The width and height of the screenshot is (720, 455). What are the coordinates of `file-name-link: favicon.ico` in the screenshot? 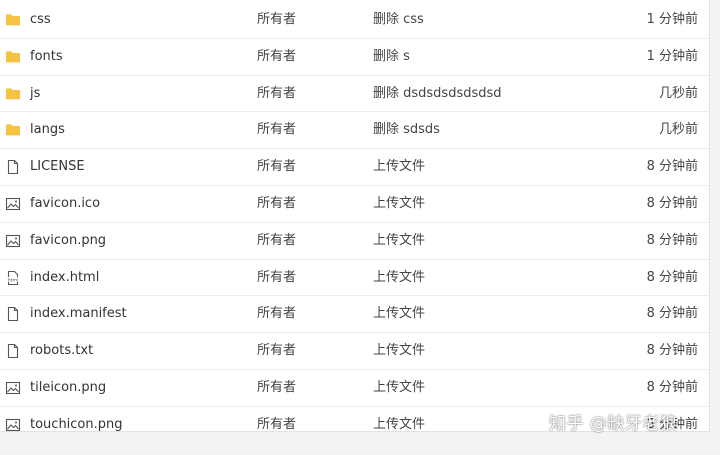 It's located at (65, 204).